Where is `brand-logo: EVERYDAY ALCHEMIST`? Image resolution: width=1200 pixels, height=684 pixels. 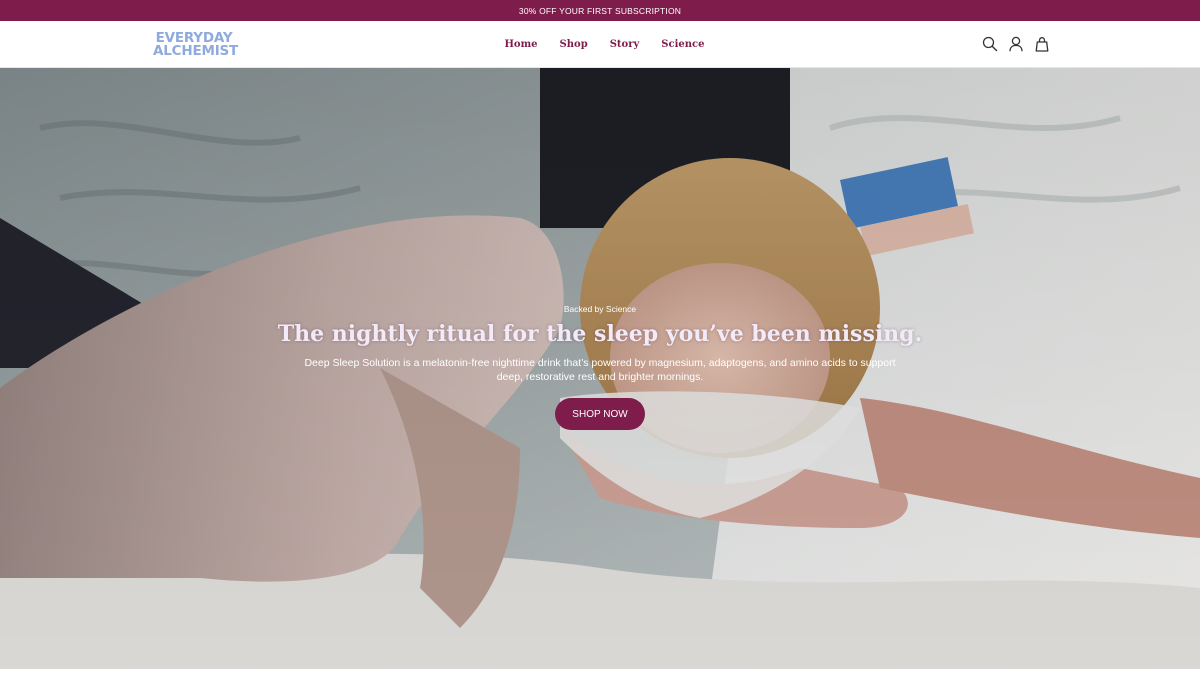 brand-logo: EVERYDAY ALCHEMIST is located at coordinates (196, 45).